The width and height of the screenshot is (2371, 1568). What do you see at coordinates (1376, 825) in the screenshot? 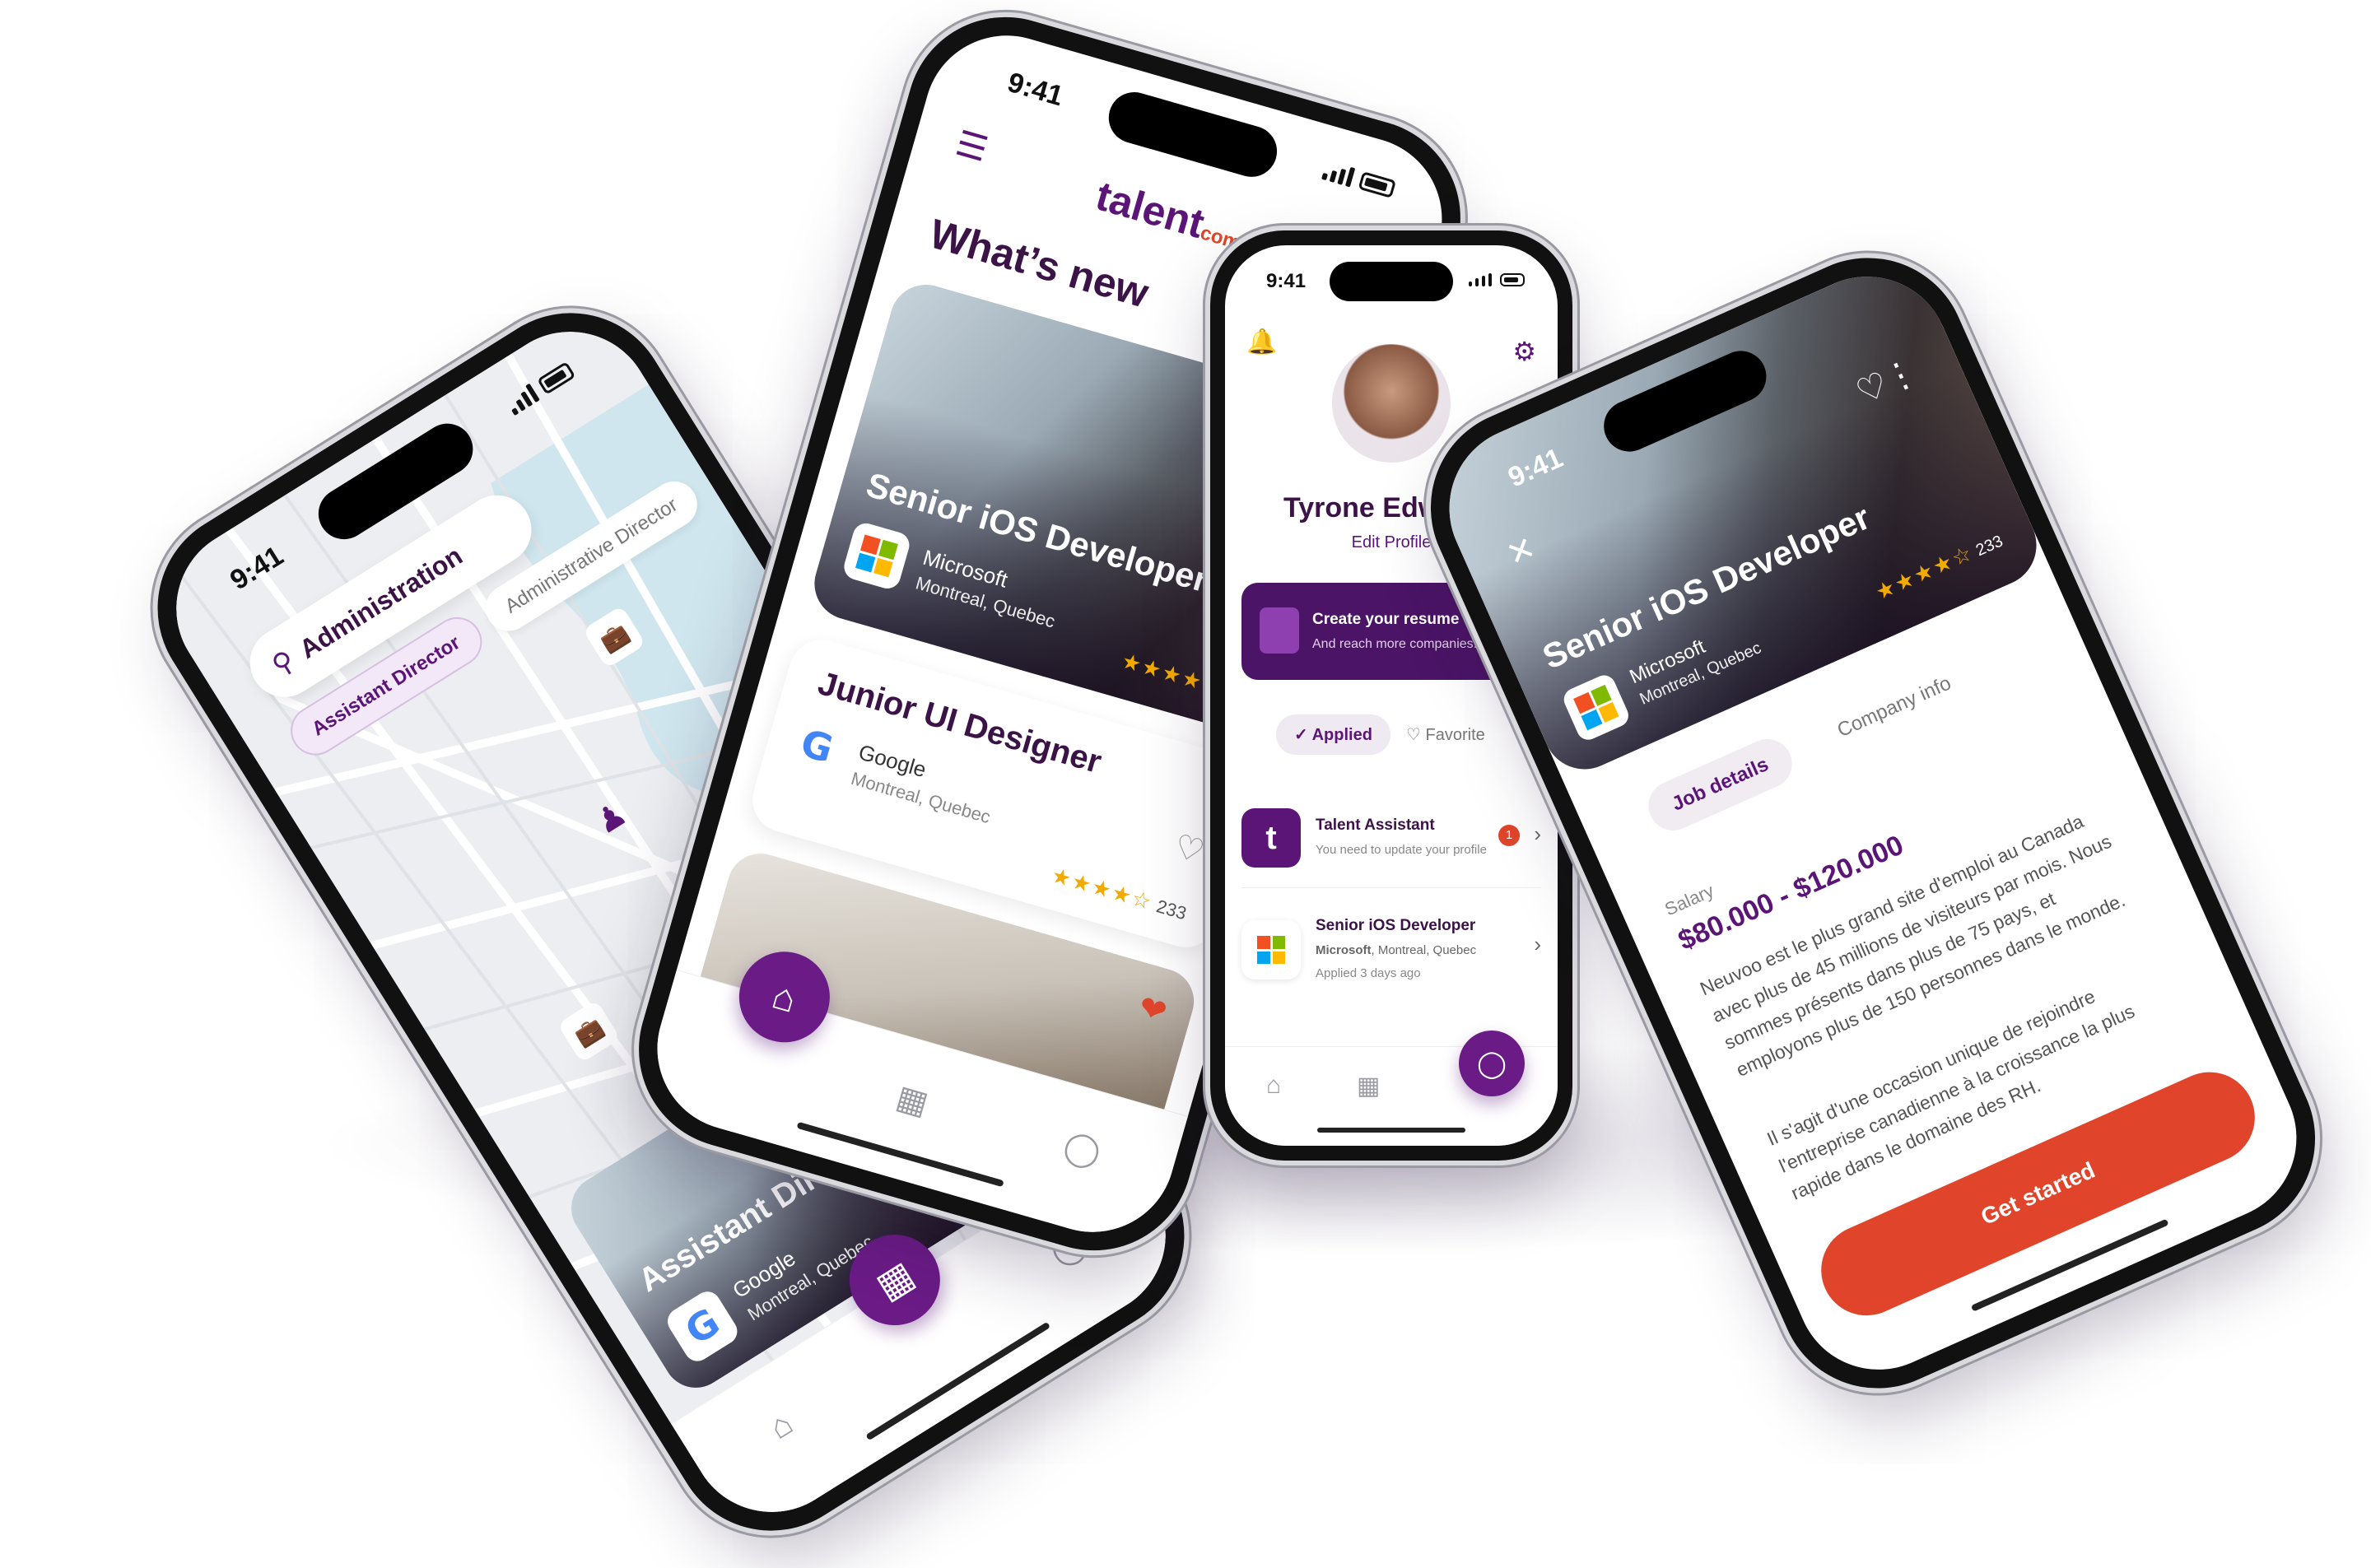
I see `item-title: Talent Assistant` at bounding box center [1376, 825].